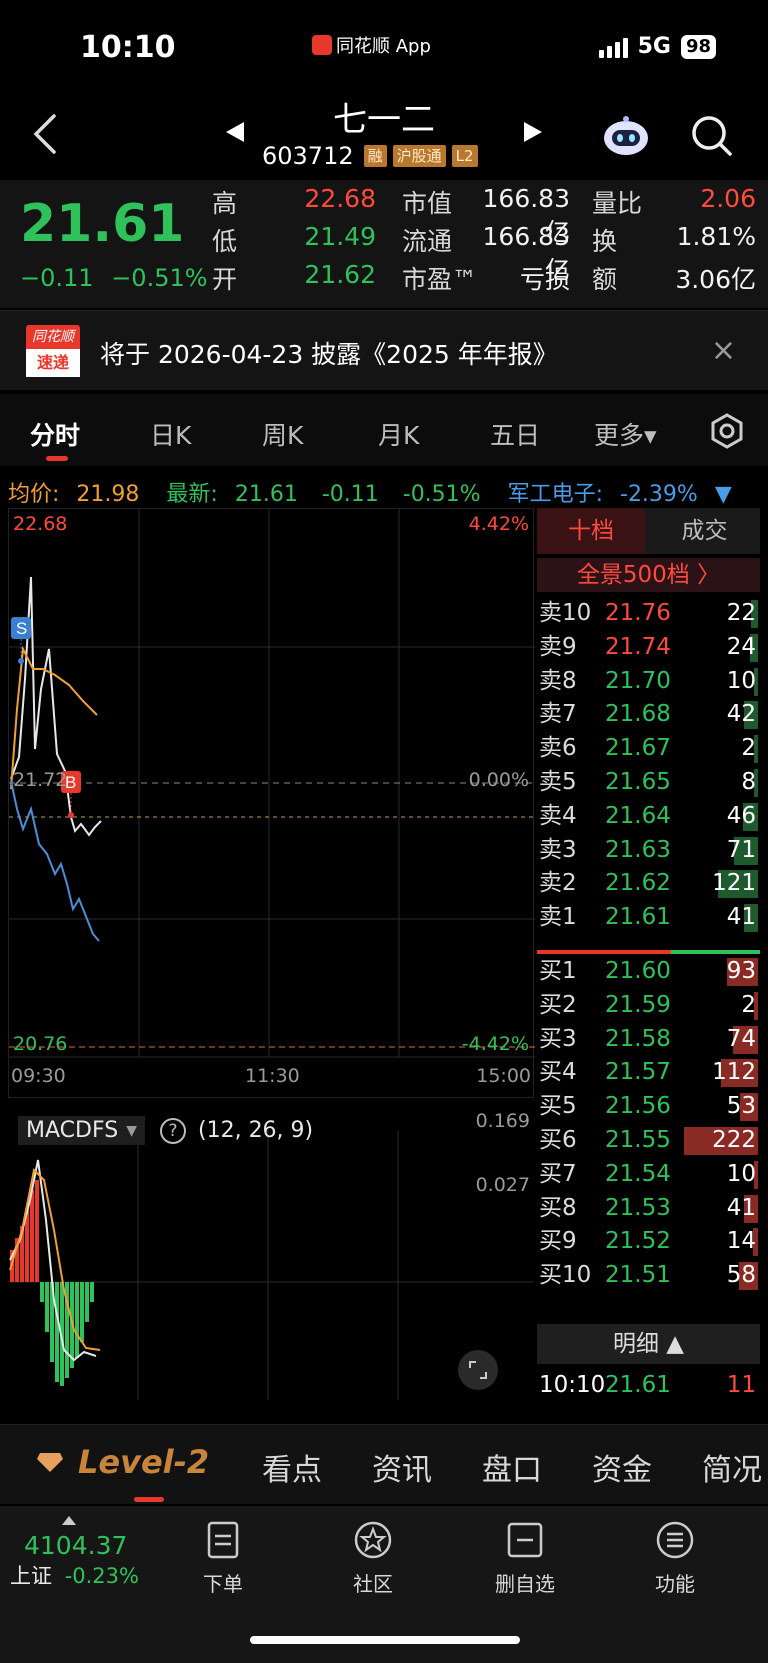 Image resolution: width=768 pixels, height=1663 pixels. I want to click on indicator-params: (12, 26, 9), so click(256, 1130).